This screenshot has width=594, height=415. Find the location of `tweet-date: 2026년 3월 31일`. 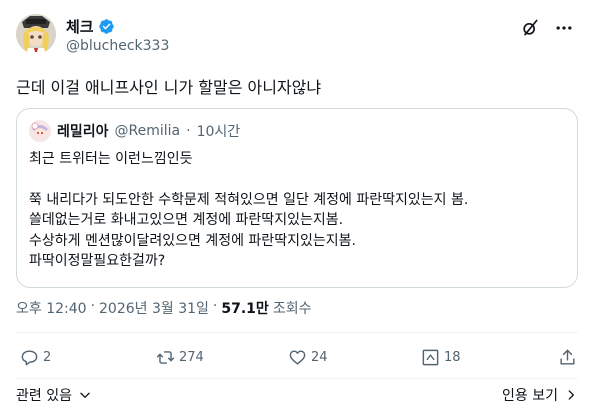

tweet-date: 2026년 3월 31일 is located at coordinates (154, 308).